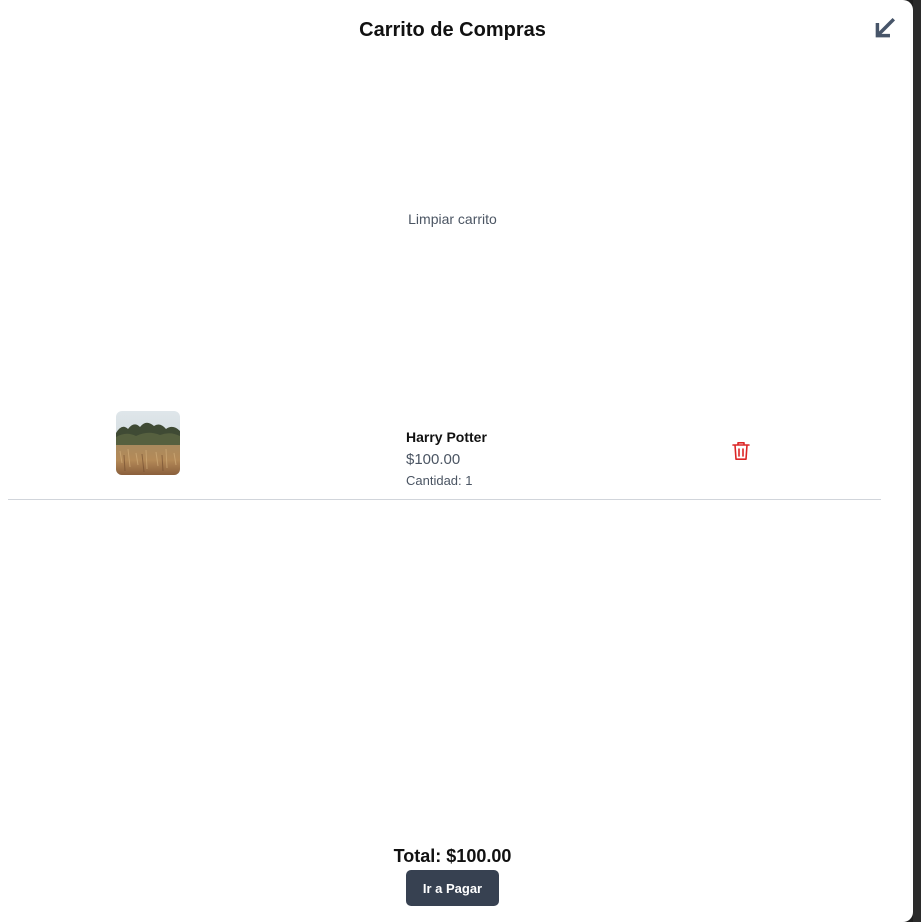 Image resolution: width=921 pixels, height=922 pixels. What do you see at coordinates (148, 443) in the screenshot?
I see `product-thumbnail` at bounding box center [148, 443].